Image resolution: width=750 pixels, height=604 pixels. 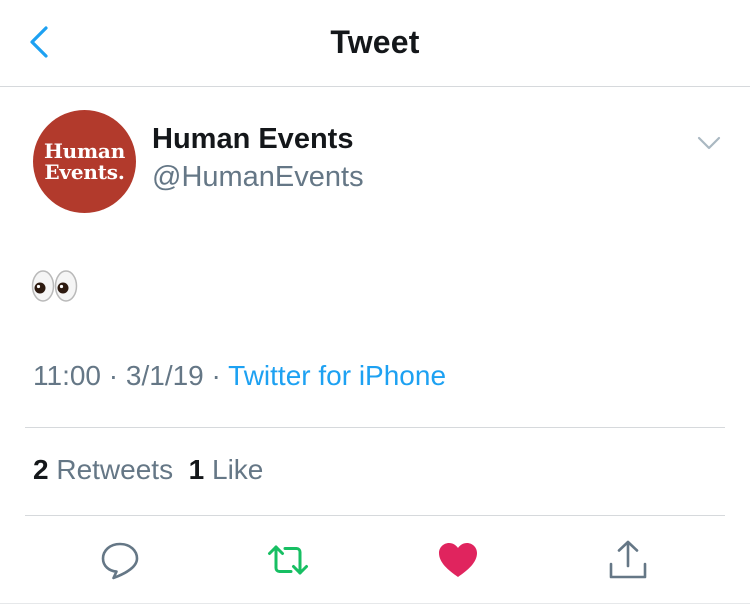 I want to click on tweet-meta: 11:00 · 3/1/19 · Twitter for iPhone, so click(x=239, y=376).